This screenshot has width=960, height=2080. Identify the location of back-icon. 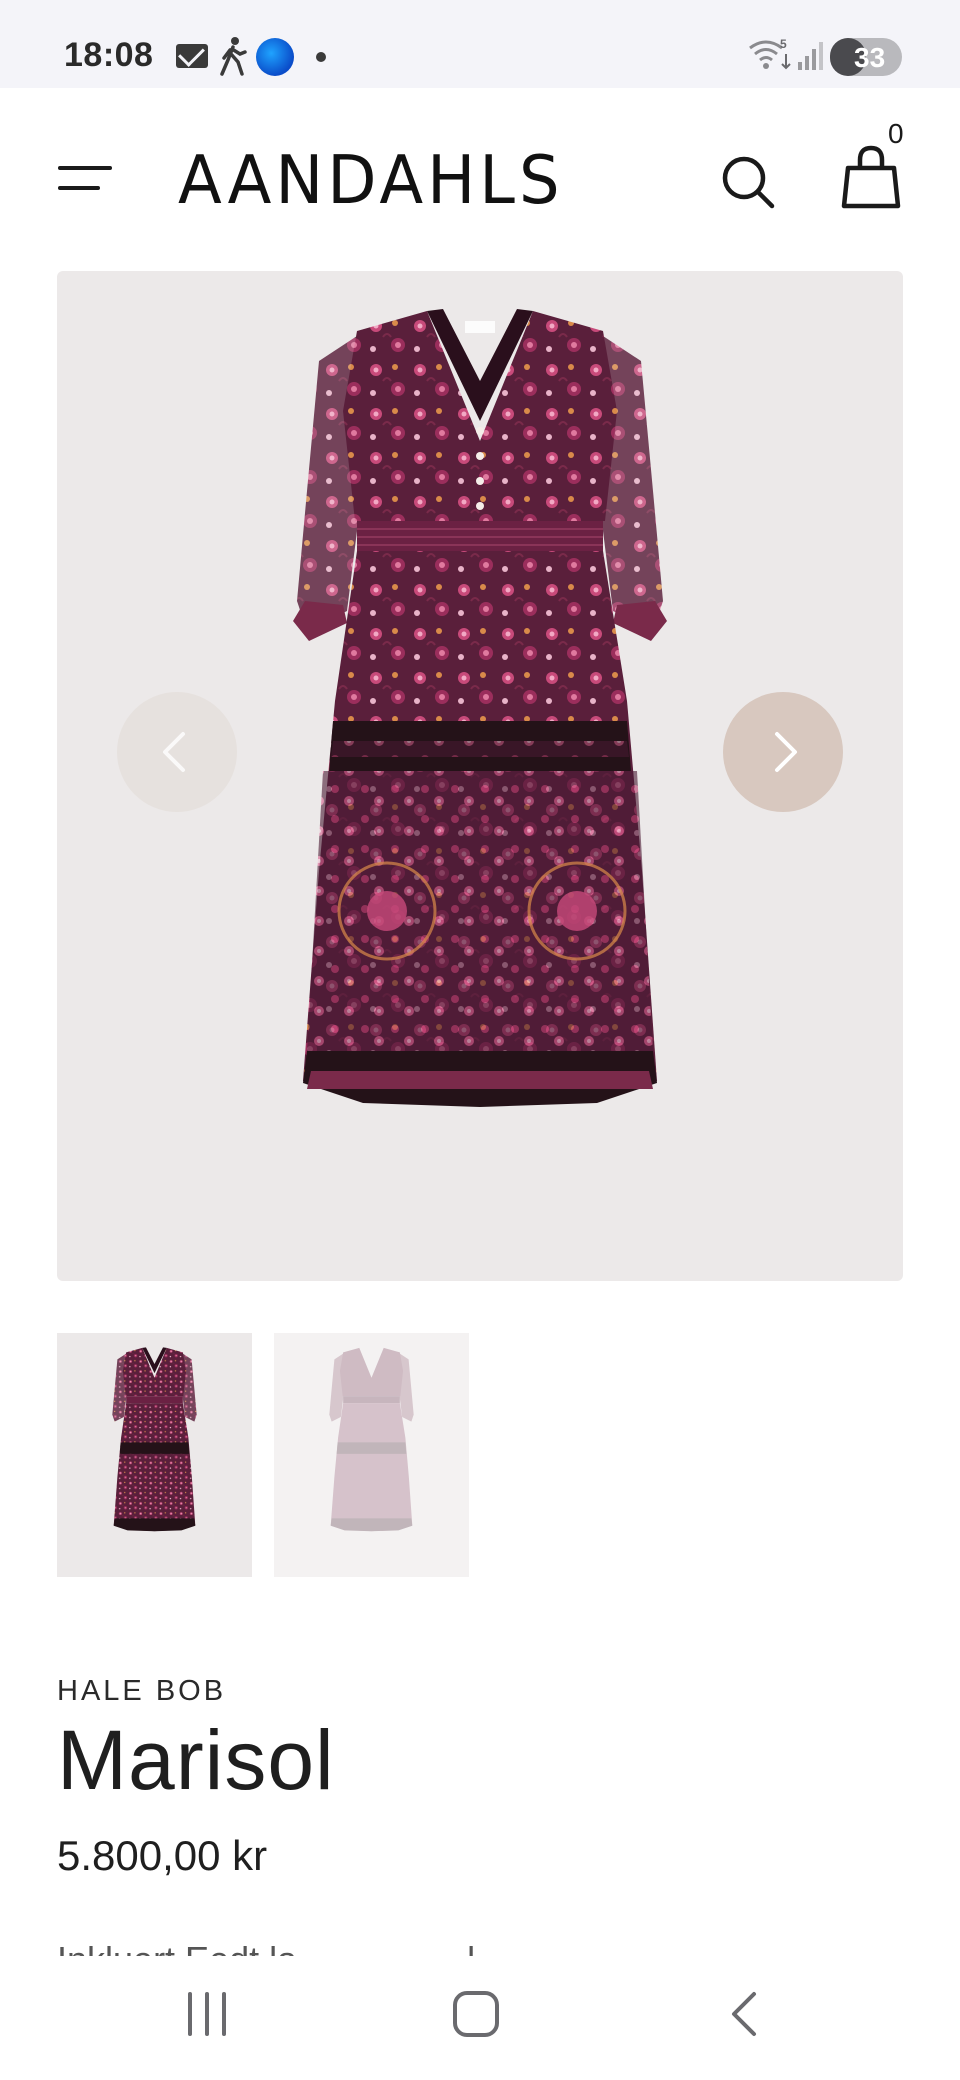
(744, 2014).